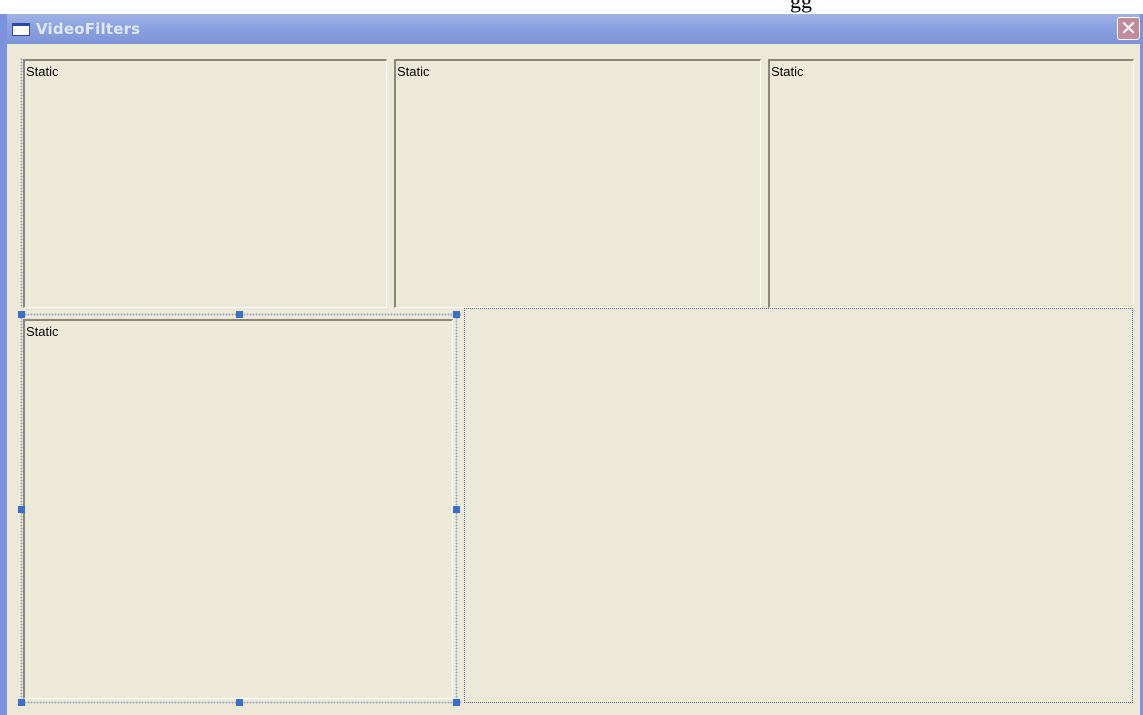 Image resolution: width=1143 pixels, height=715 pixels. What do you see at coordinates (456, 314) in the screenshot?
I see `resize-handle-top-right` at bounding box center [456, 314].